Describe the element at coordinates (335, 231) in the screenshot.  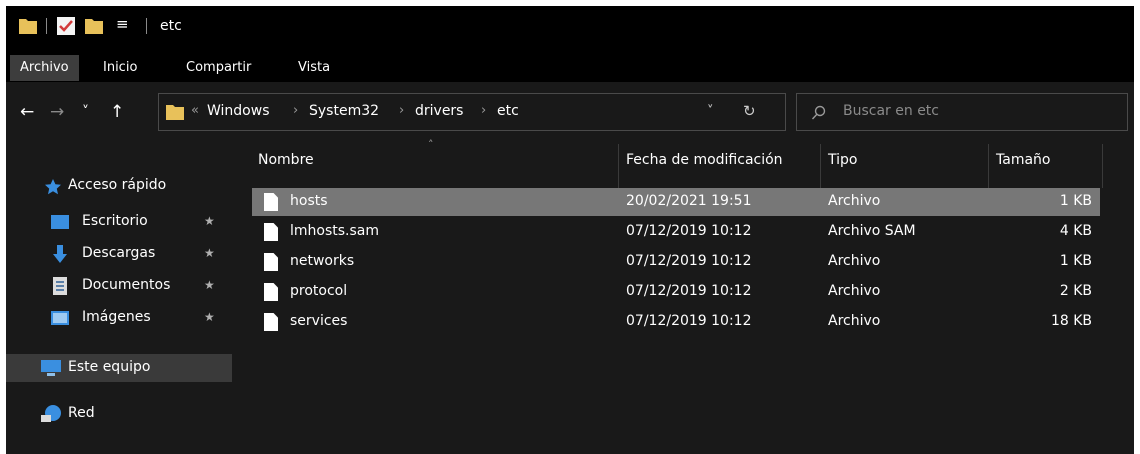
I see `file-name: lmhosts.sam` at that location.